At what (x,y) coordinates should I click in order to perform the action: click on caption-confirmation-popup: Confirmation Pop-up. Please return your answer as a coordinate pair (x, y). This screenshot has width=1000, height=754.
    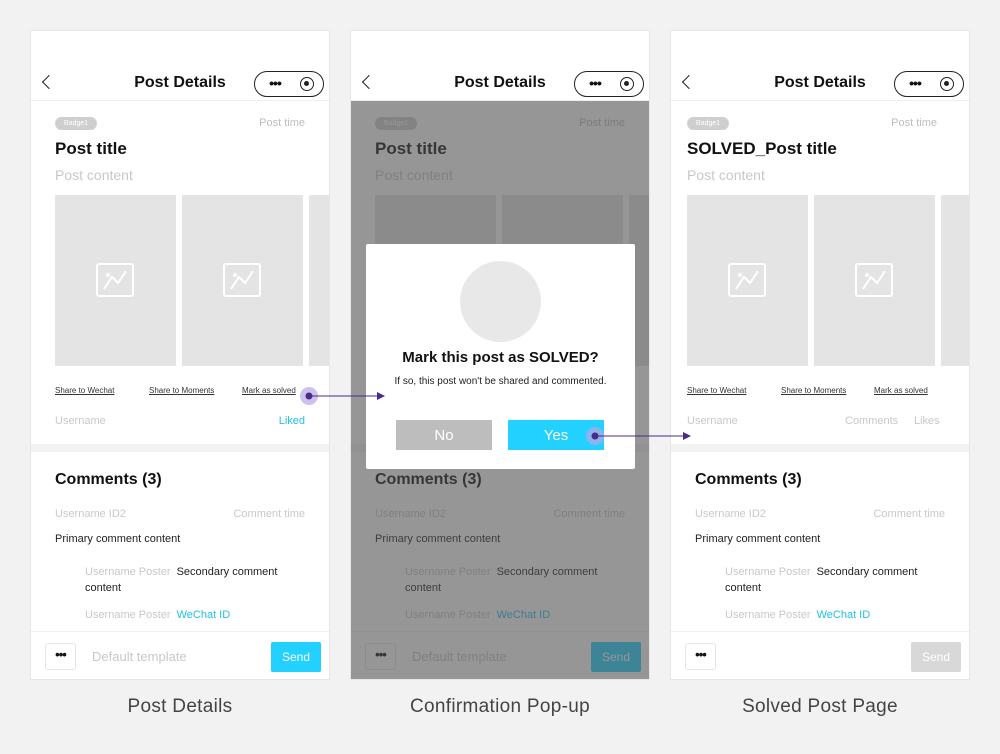
    Looking at the image, I should click on (500, 706).